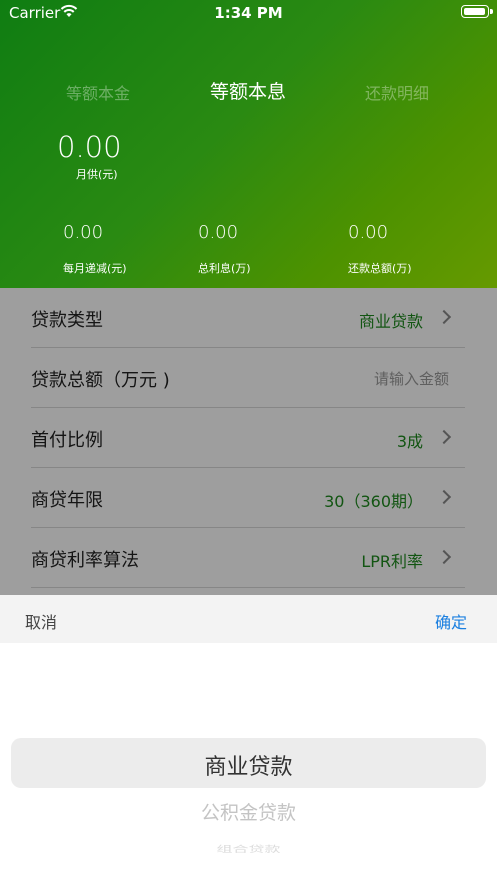 The image size is (497, 883). What do you see at coordinates (100, 380) in the screenshot?
I see `loan-amount-label: 贷款总额（万元 )` at bounding box center [100, 380].